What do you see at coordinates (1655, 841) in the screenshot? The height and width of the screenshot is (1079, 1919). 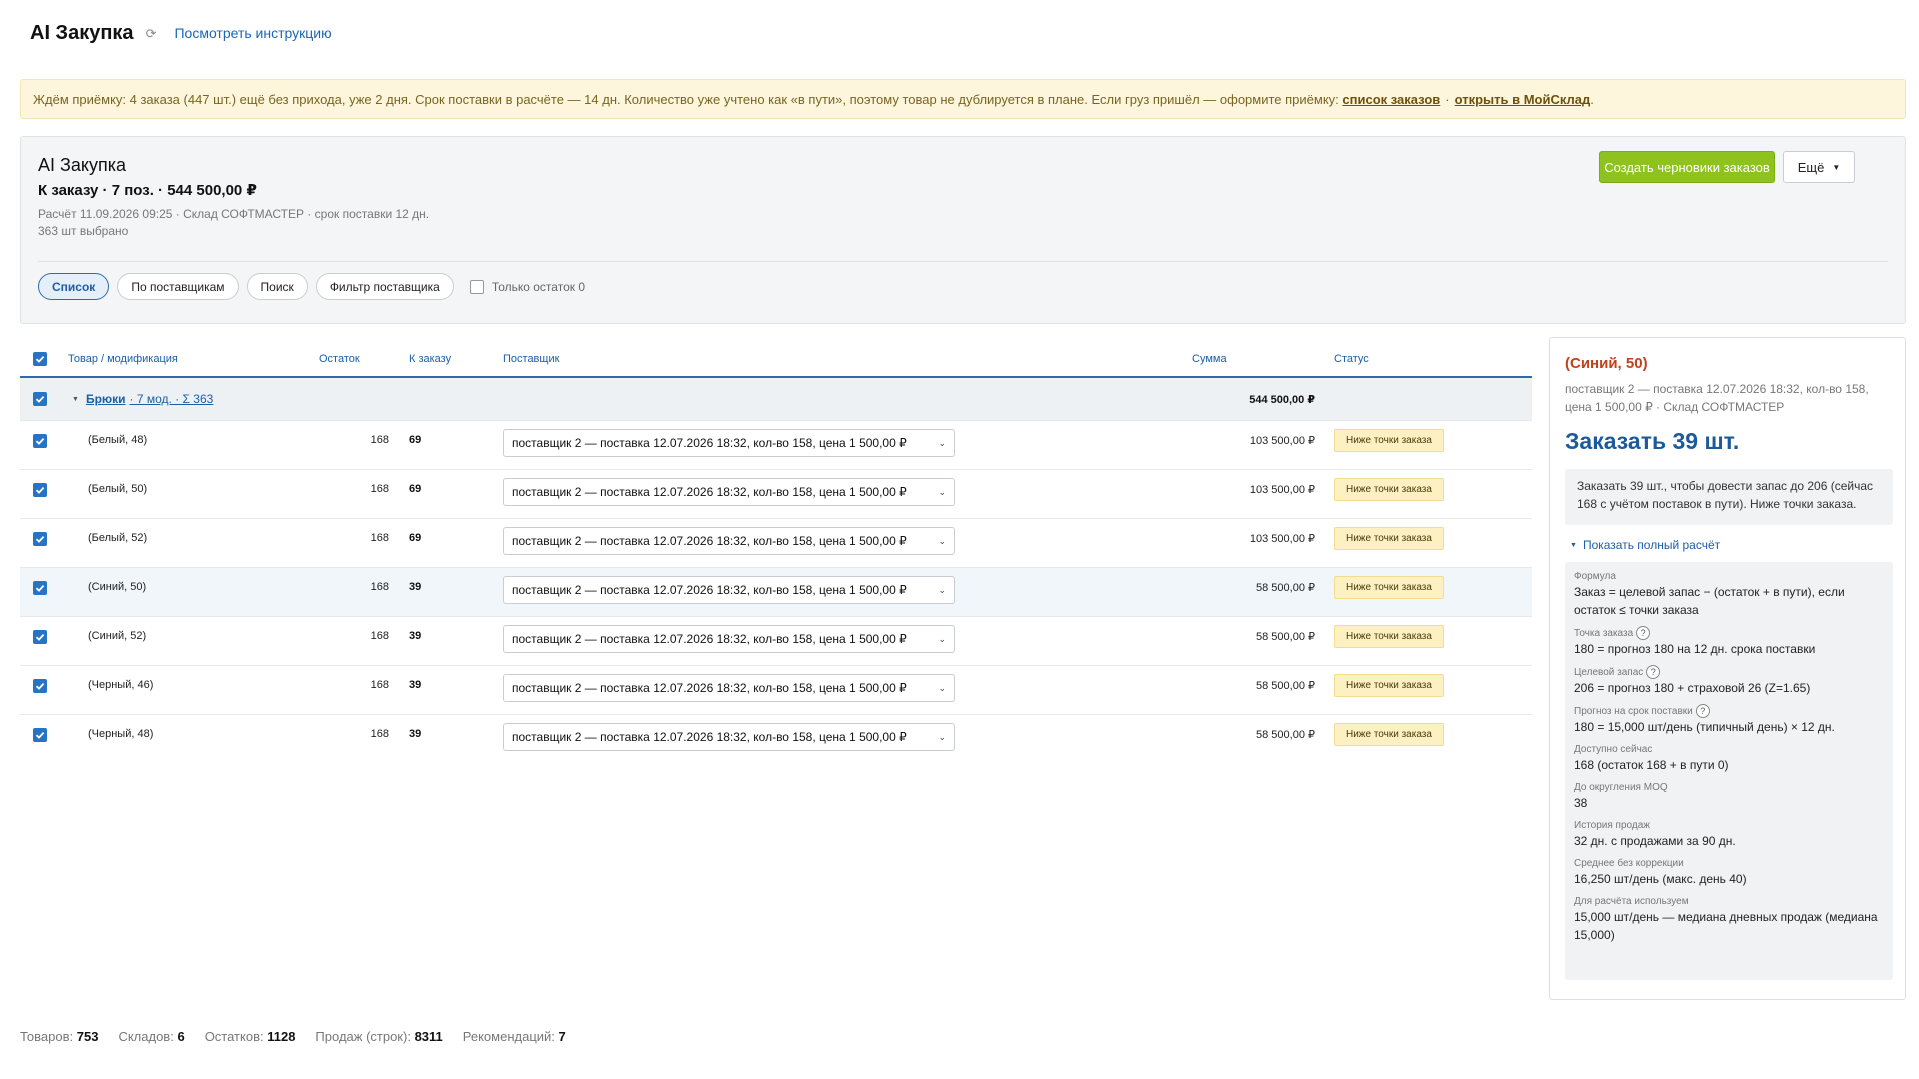 I see `calc-value: 32 дн. с продажами за 90 дн.` at bounding box center [1655, 841].